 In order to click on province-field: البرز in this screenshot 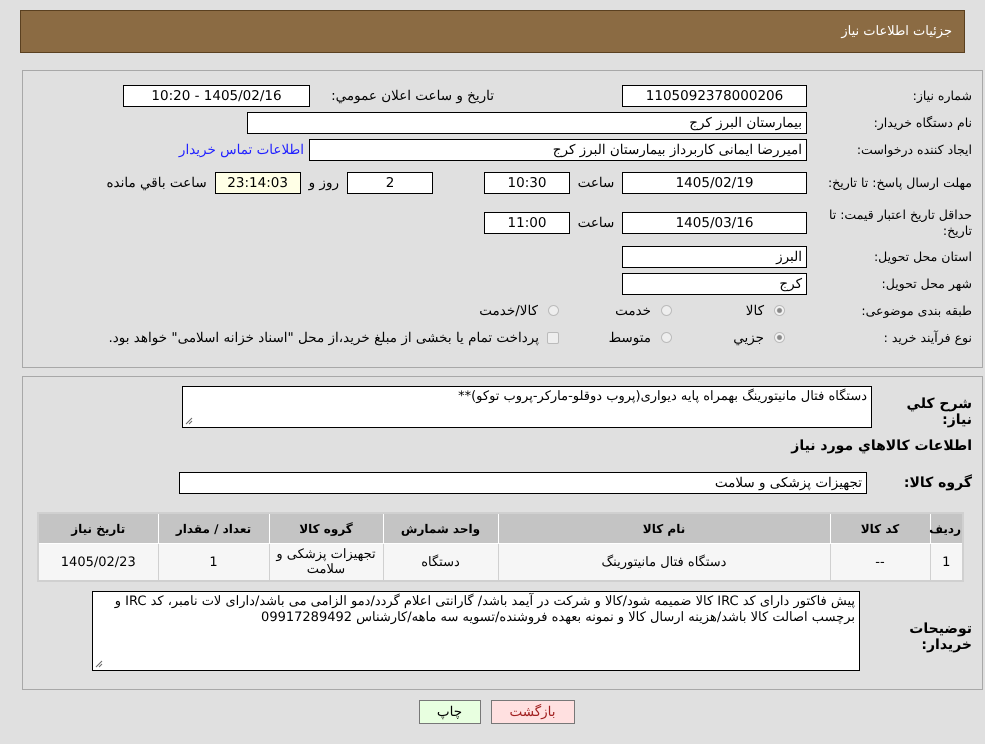, I will do `click(714, 257)`.